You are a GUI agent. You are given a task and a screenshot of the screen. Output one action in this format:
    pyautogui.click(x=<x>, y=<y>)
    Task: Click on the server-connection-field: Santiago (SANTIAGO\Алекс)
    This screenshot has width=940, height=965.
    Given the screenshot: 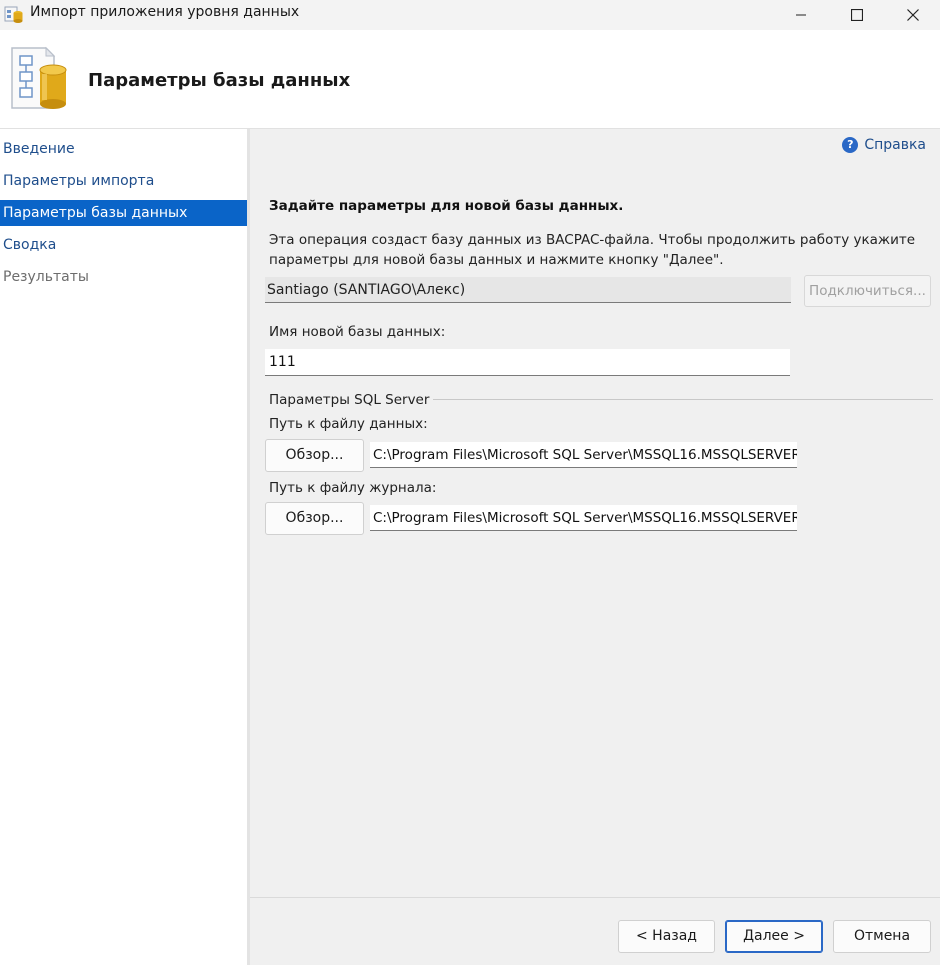 What is the action you would take?
    pyautogui.click(x=528, y=290)
    